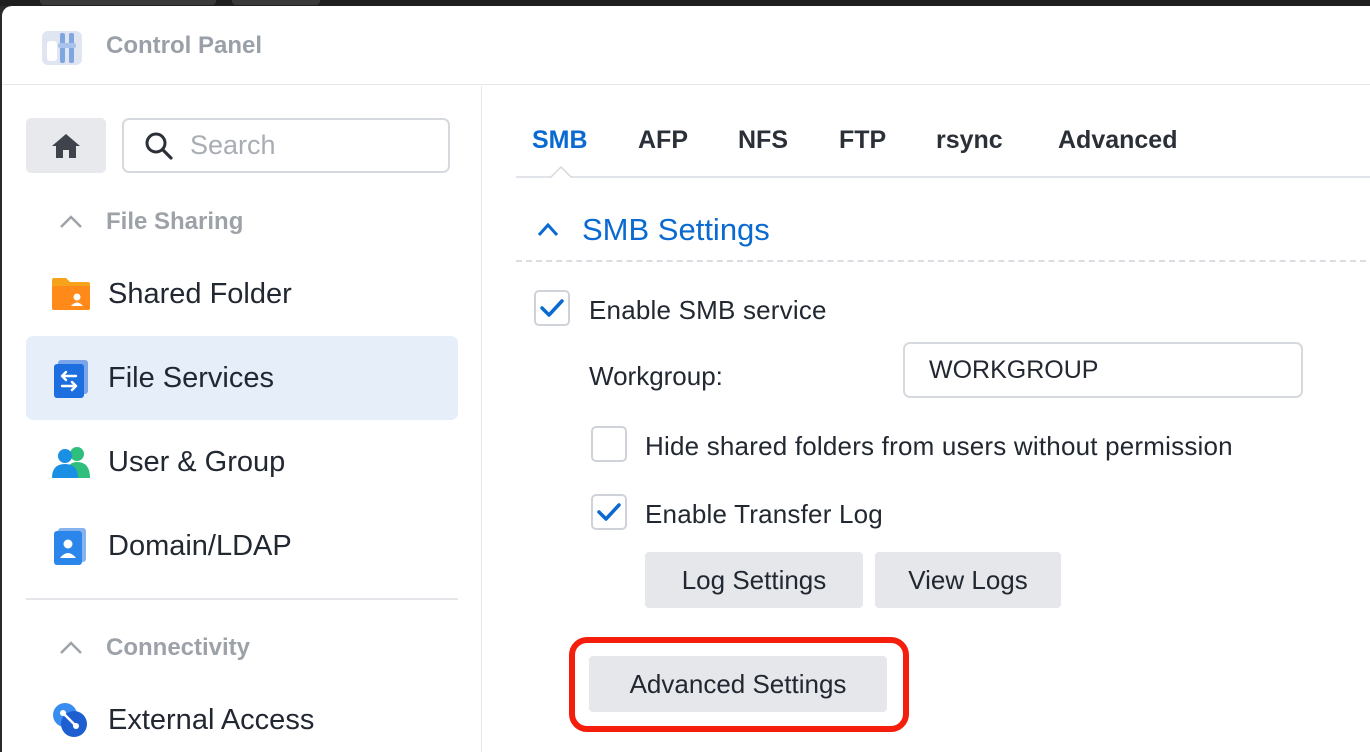 Image resolution: width=1370 pixels, height=752 pixels. Describe the element at coordinates (968, 580) in the screenshot. I see `view-logs-button: View Logs` at that location.